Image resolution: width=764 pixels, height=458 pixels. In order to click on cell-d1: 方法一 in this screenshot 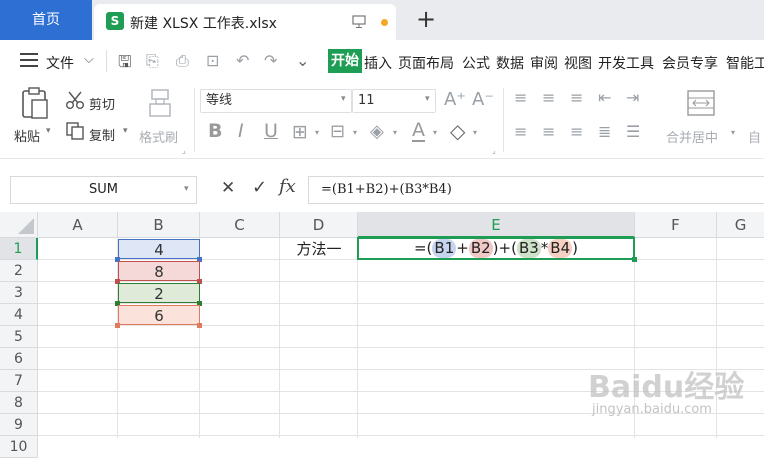, I will do `click(319, 248)`.